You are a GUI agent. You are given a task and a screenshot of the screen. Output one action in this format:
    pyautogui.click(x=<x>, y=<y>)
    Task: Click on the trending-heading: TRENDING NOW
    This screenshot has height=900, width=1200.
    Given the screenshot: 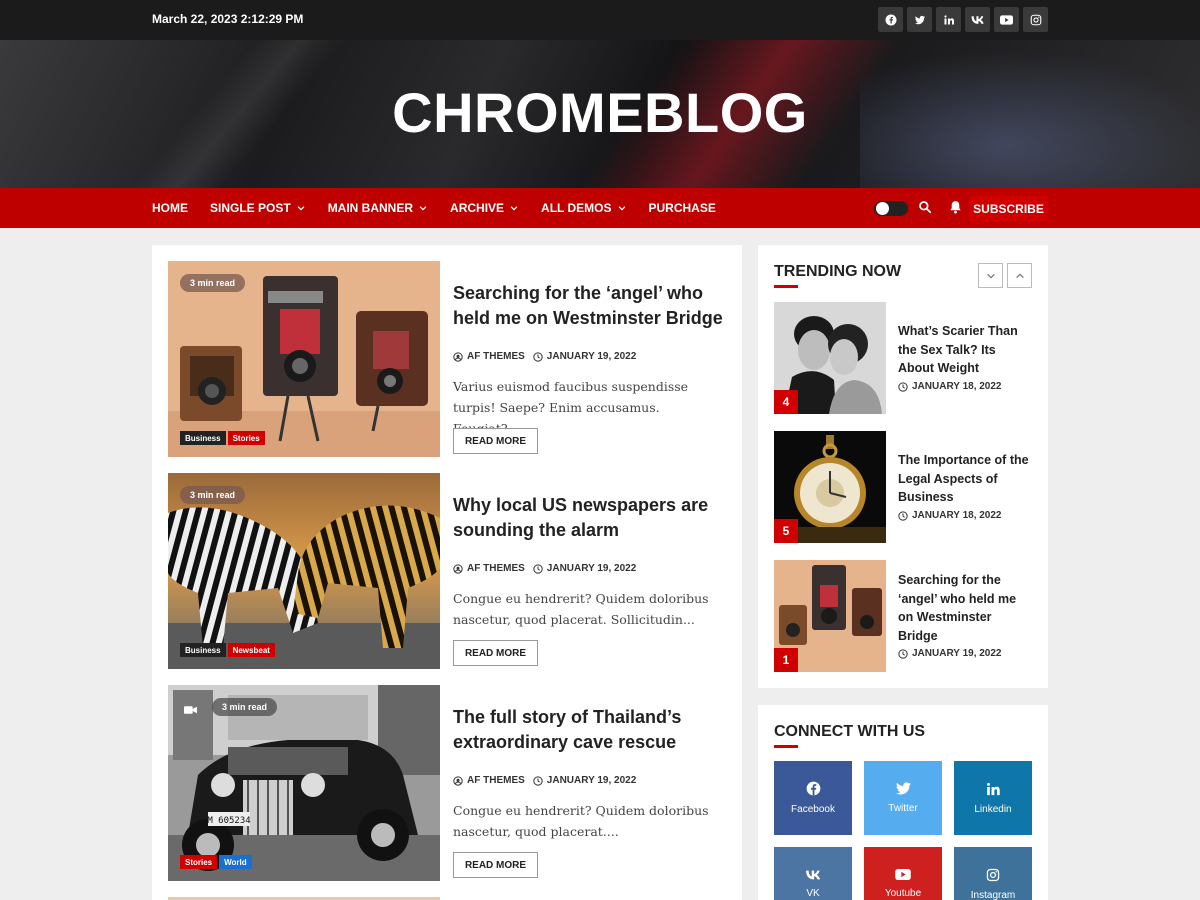 What is the action you would take?
    pyautogui.click(x=838, y=271)
    